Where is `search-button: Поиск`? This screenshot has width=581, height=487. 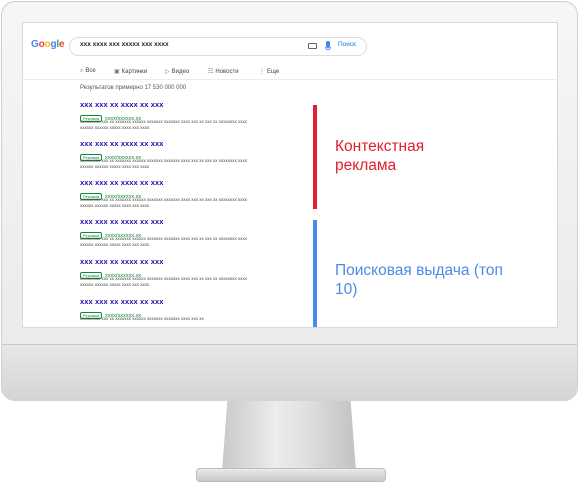
search-button: Поиск is located at coordinates (347, 44).